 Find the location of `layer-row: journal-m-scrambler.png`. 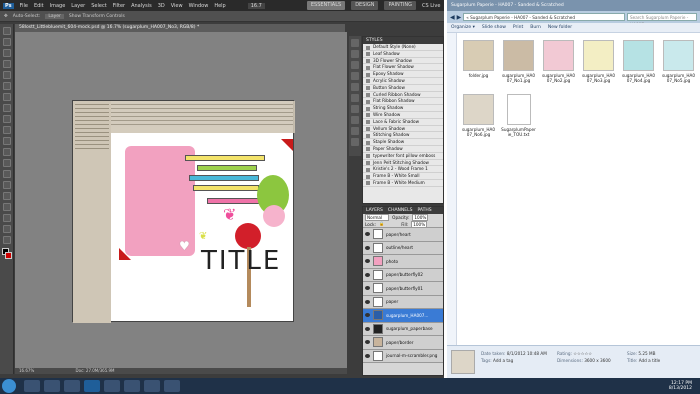

layer-row: journal-m-scrambler.png is located at coordinates (403, 356).